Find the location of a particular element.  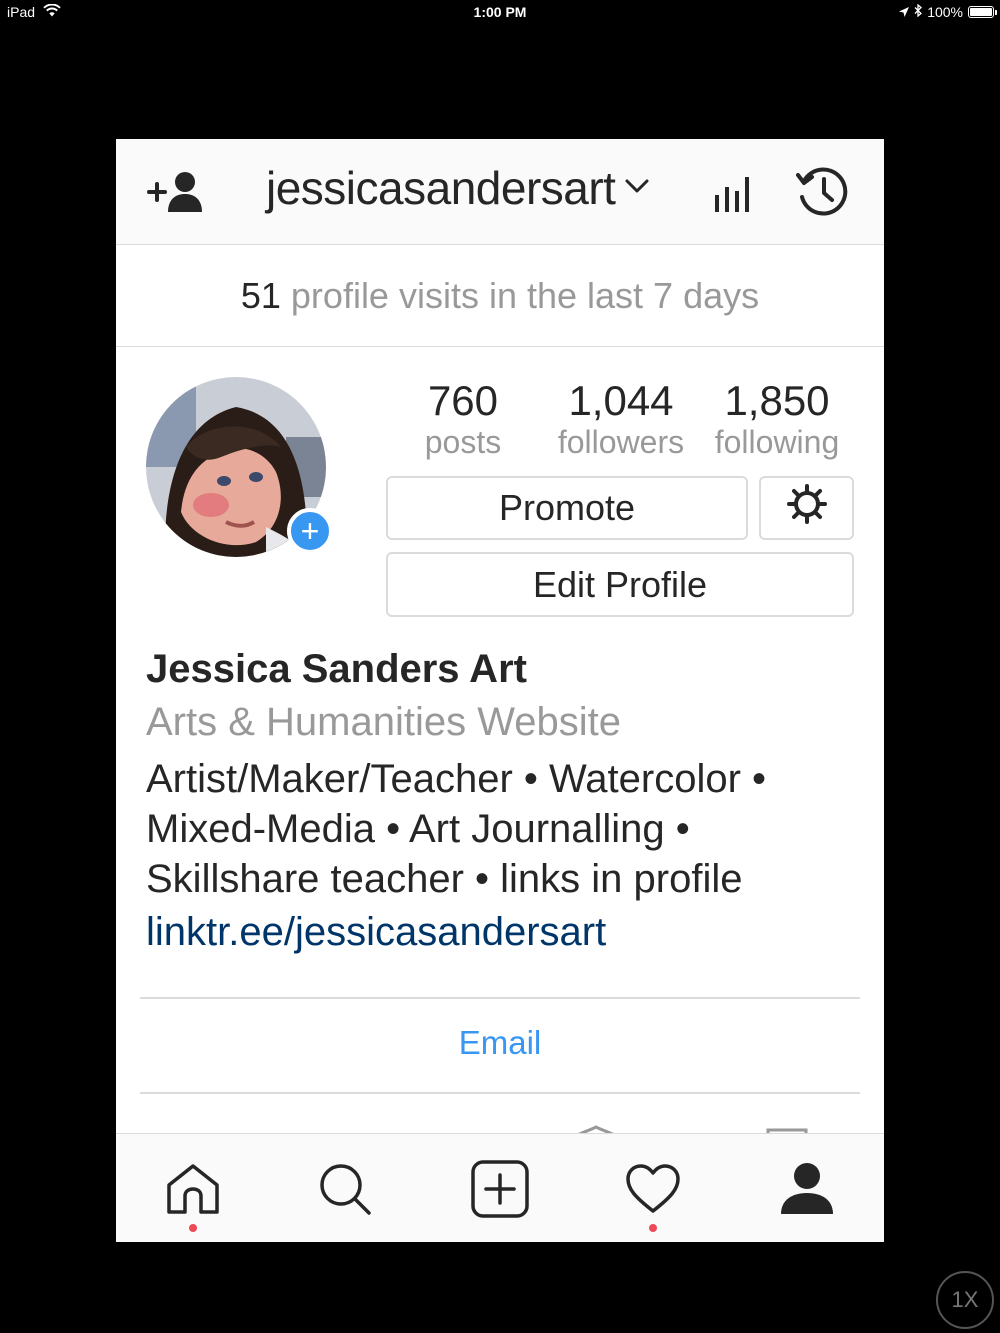

heart-icon is located at coordinates (653, 1191).